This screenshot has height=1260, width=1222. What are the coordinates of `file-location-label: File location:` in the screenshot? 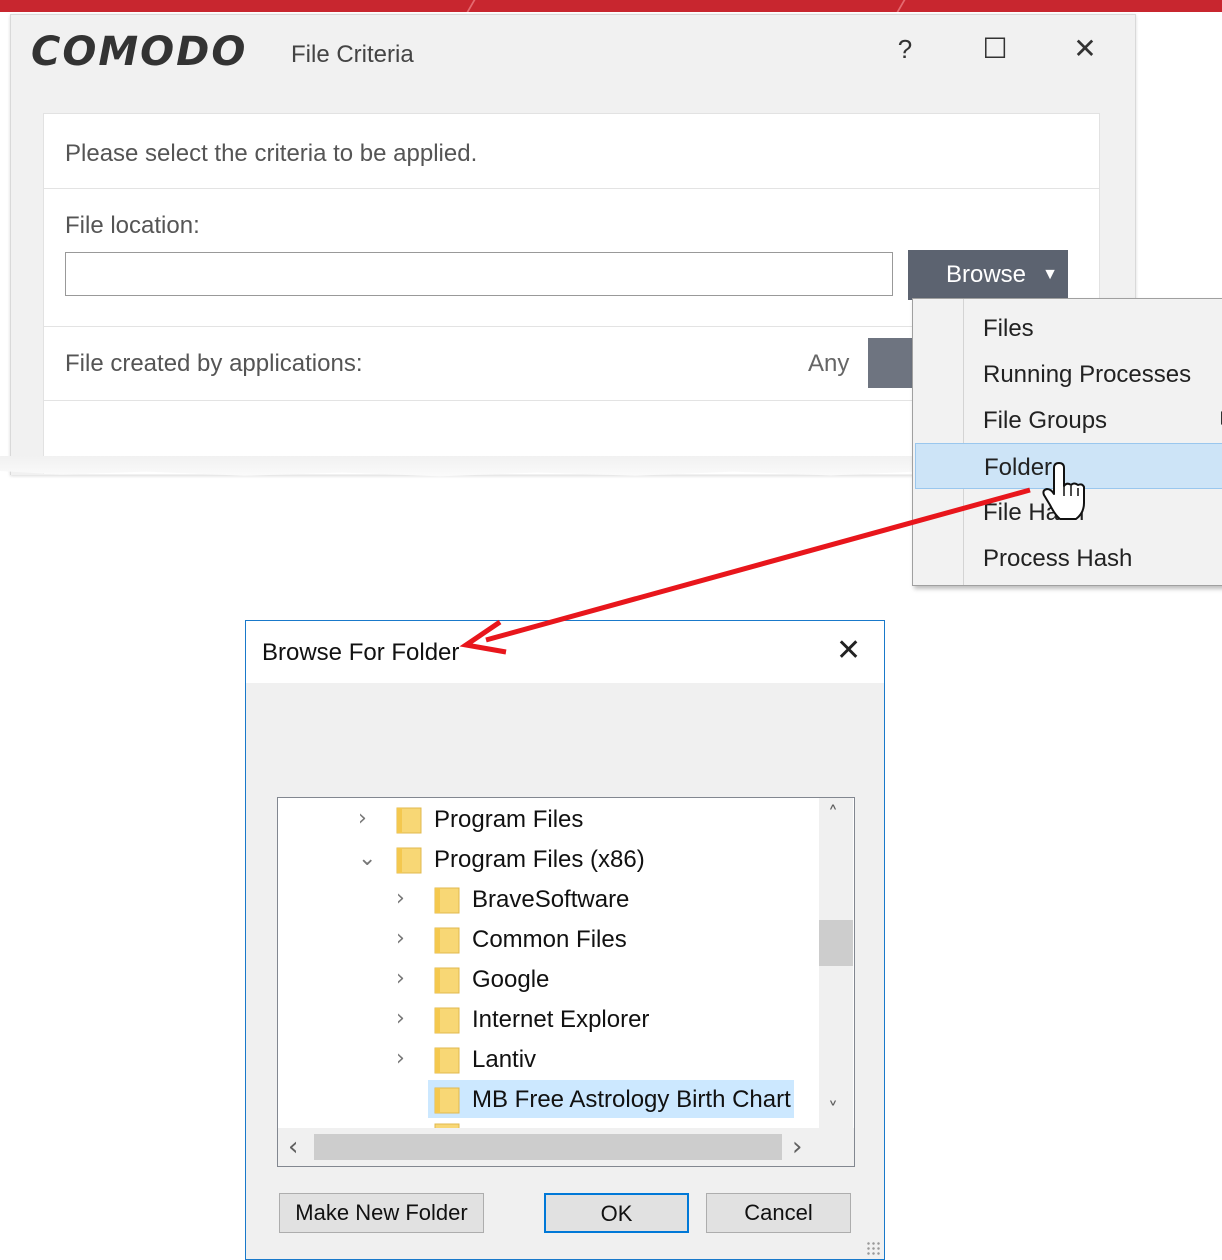 It's located at (132, 225).